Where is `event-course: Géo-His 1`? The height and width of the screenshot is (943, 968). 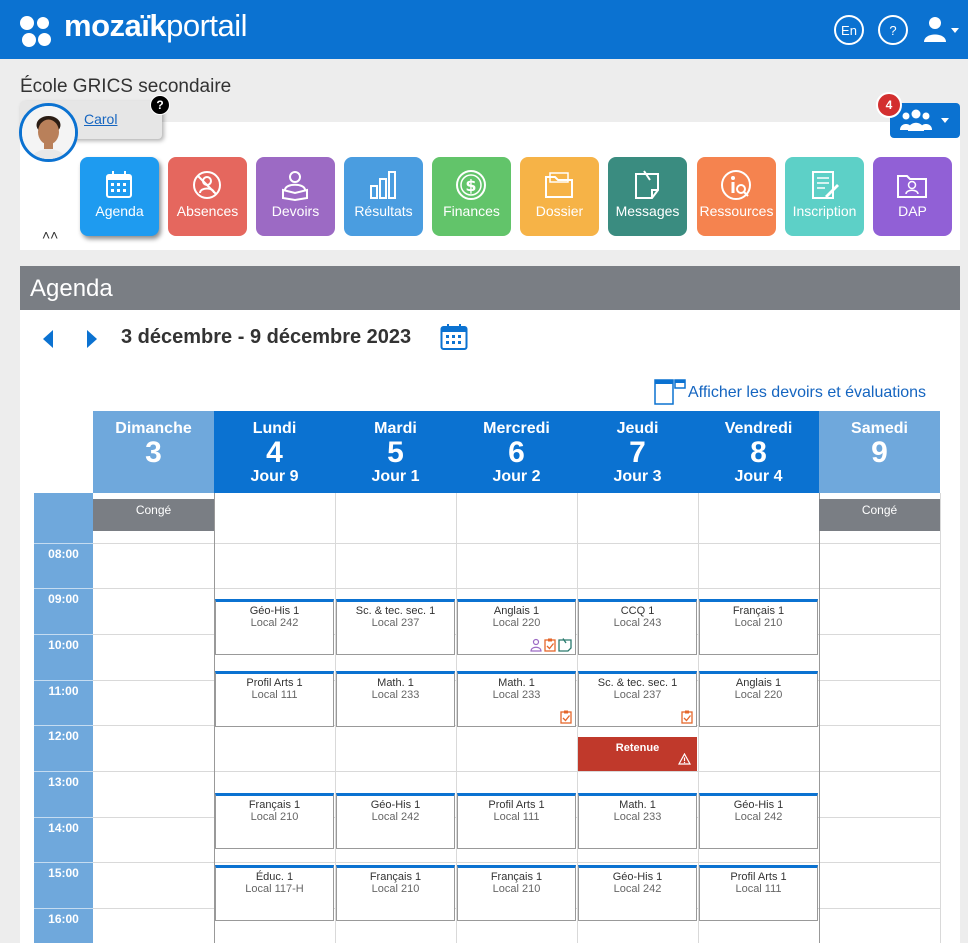
event-course: Géo-His 1 is located at coordinates (637, 877).